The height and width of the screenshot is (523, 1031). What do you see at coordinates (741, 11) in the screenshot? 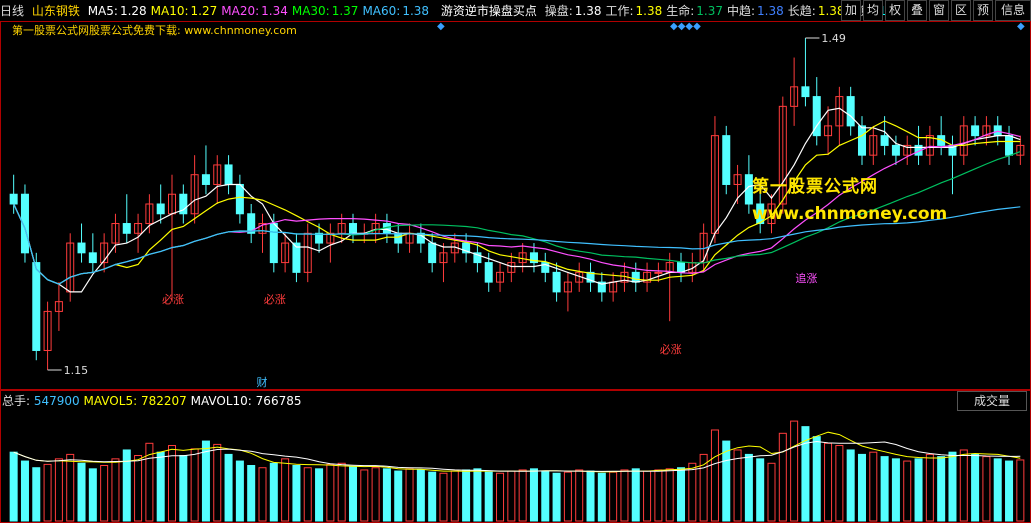
I see `indicator-label: 中趋:` at bounding box center [741, 11].